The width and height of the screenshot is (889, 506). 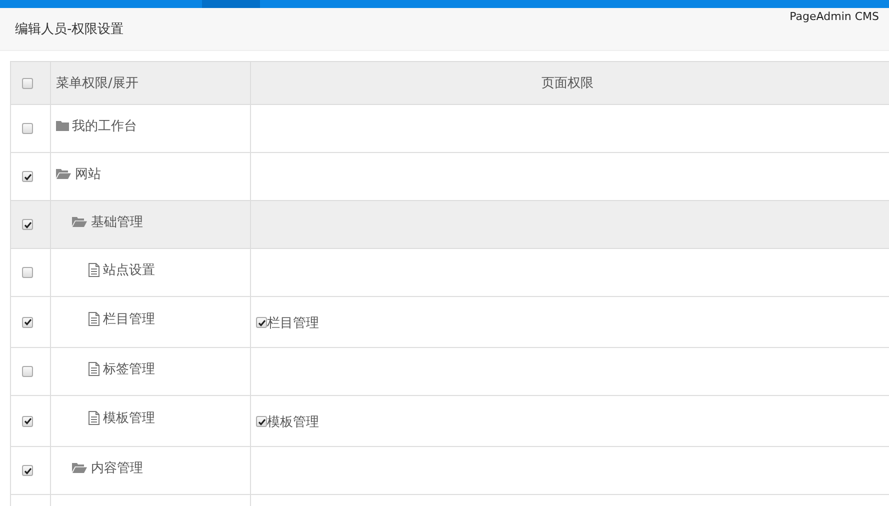 I want to click on menu-item-label: 我的工作台, so click(x=104, y=126).